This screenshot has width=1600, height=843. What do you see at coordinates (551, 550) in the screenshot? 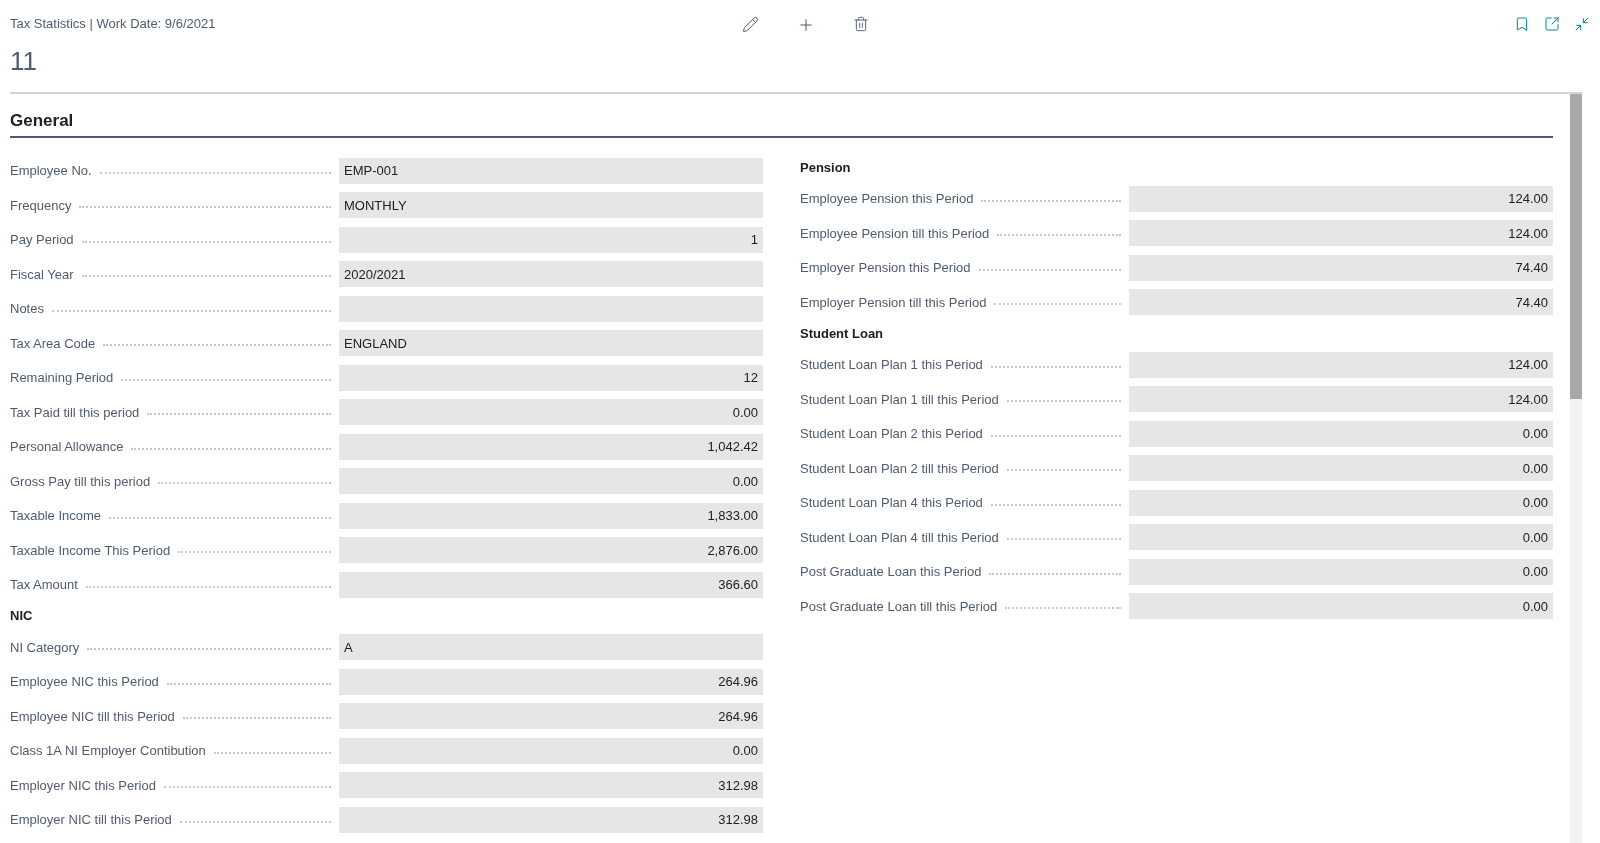
I see `input-field: 2,876.00` at bounding box center [551, 550].